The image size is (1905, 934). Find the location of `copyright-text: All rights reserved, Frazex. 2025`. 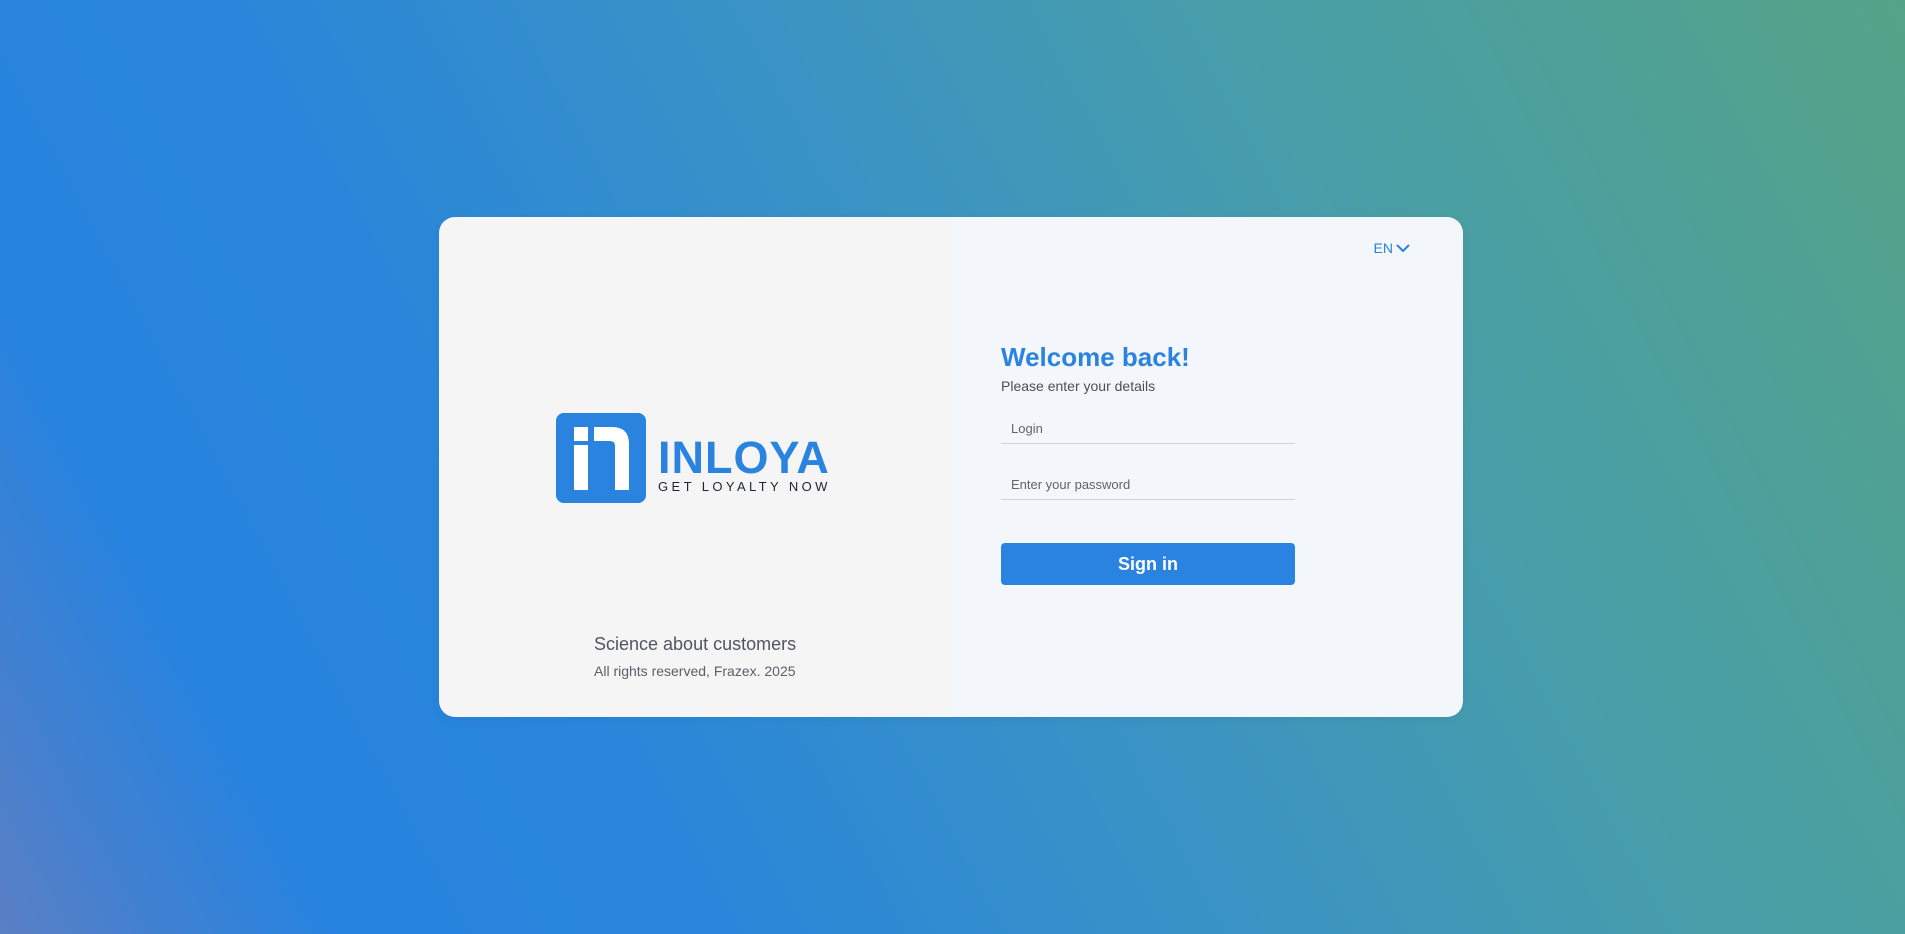

copyright-text: All rights reserved, Frazex. 2025 is located at coordinates (695, 671).